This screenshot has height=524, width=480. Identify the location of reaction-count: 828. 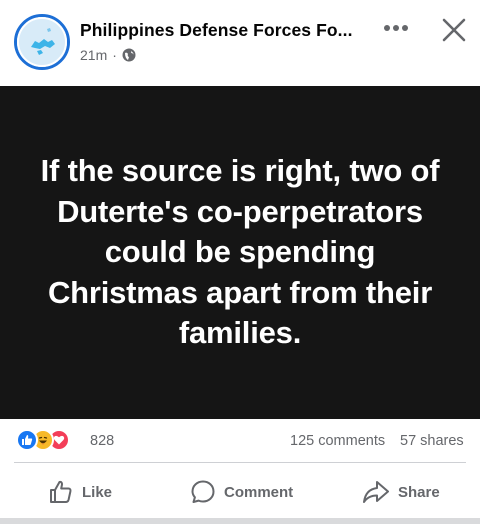
(102, 441).